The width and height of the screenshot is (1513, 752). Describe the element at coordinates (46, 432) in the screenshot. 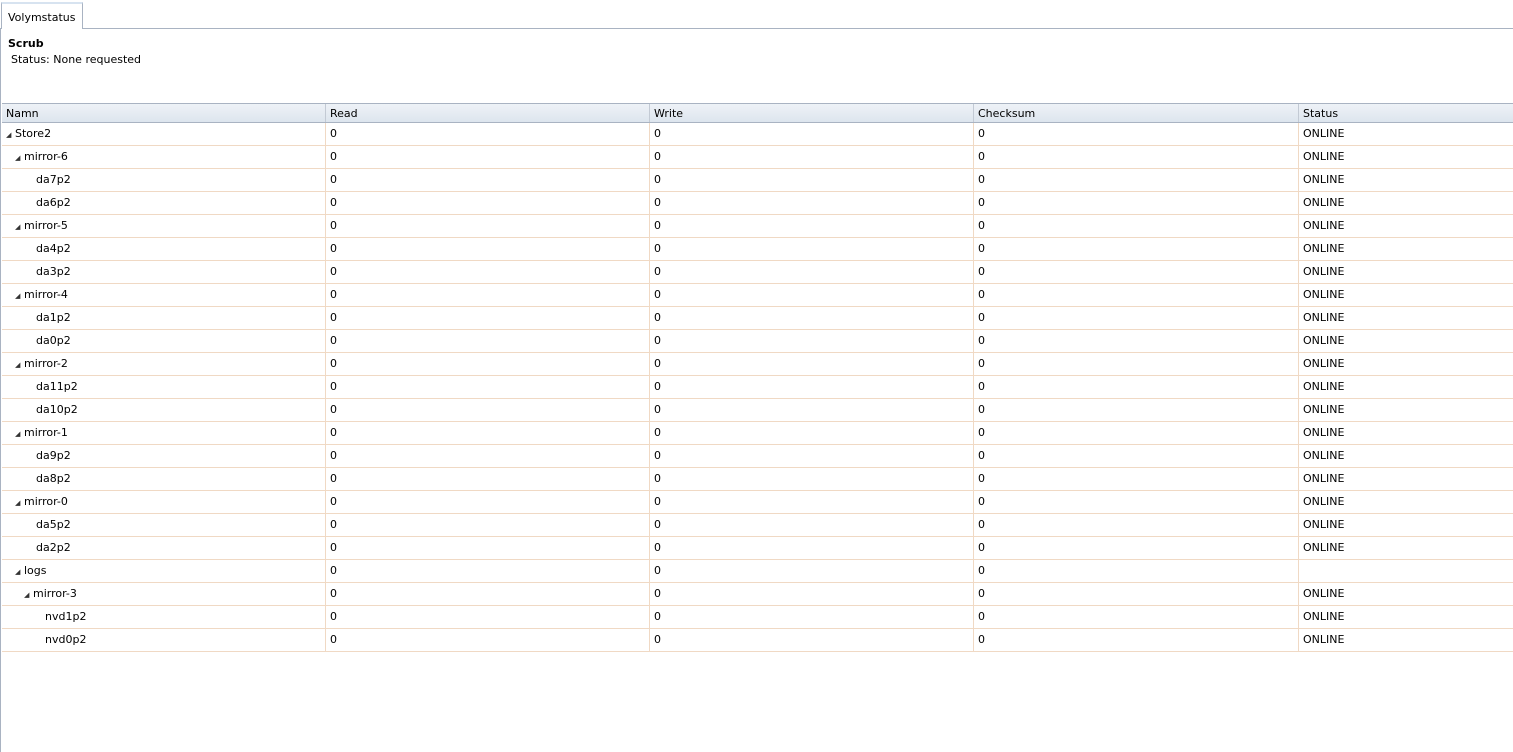

I see `node-name: mirror-1` at that location.